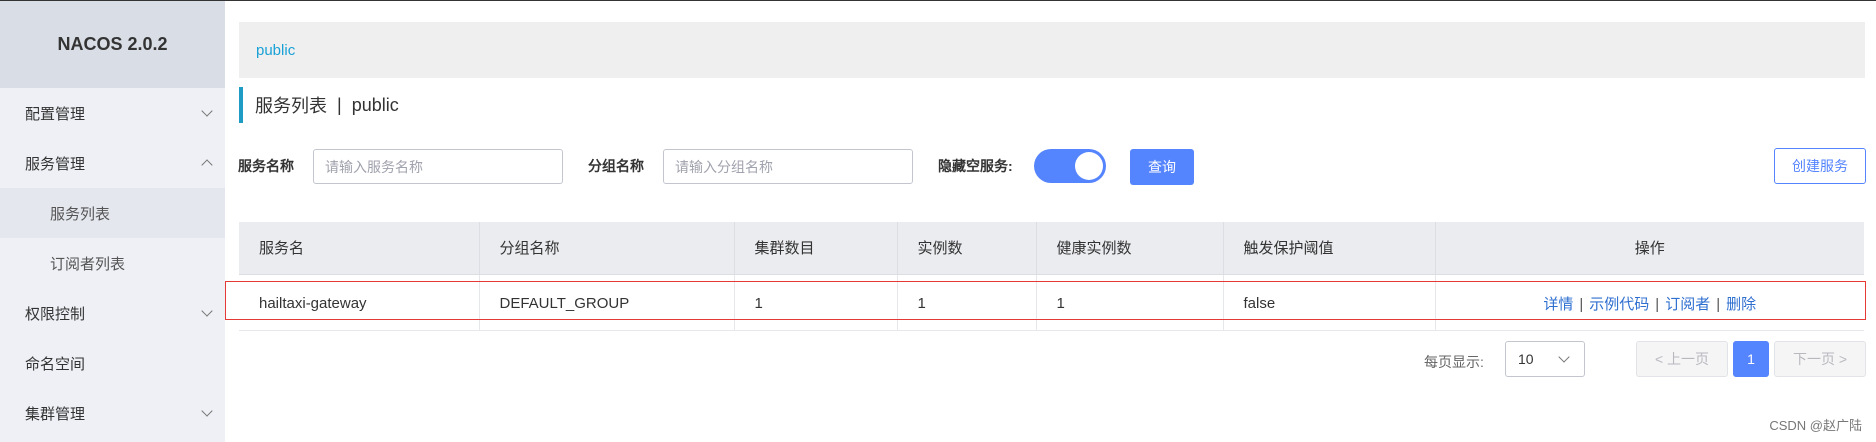  Describe the element at coordinates (1820, 359) in the screenshot. I see `next-page-button: 下一页 >` at that location.